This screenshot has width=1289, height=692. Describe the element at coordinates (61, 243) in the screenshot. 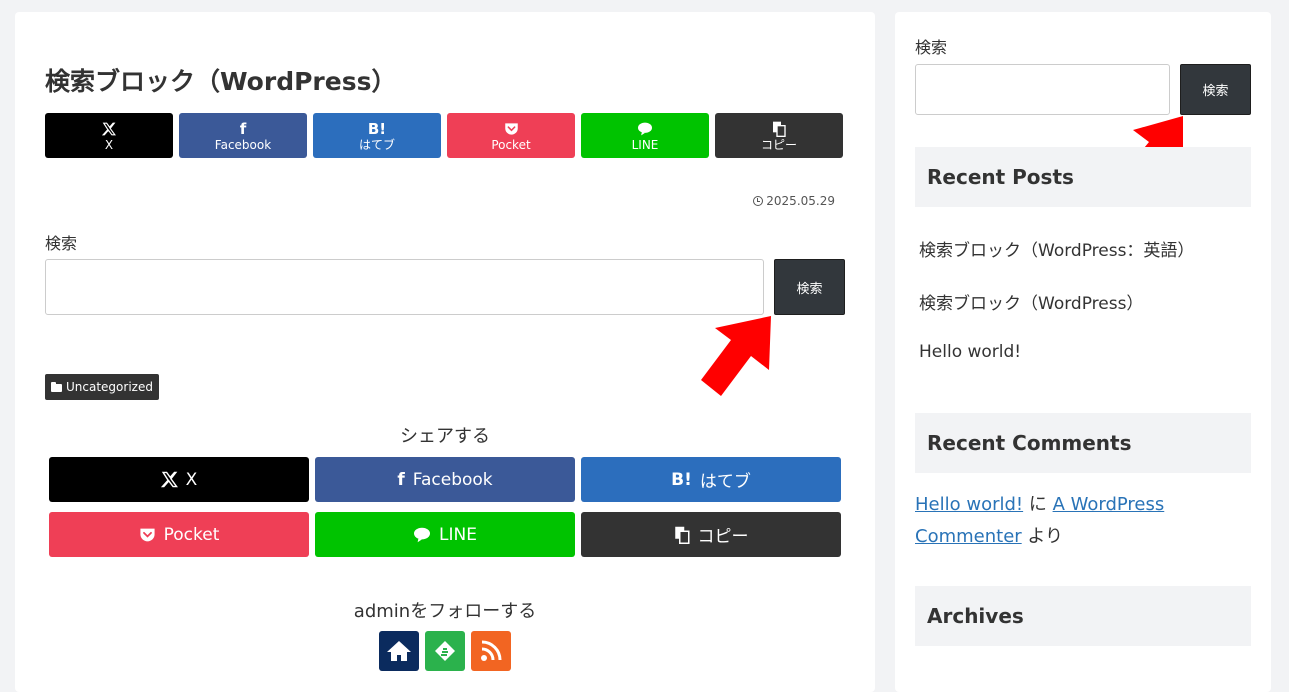

I see `search-label: 検索` at that location.